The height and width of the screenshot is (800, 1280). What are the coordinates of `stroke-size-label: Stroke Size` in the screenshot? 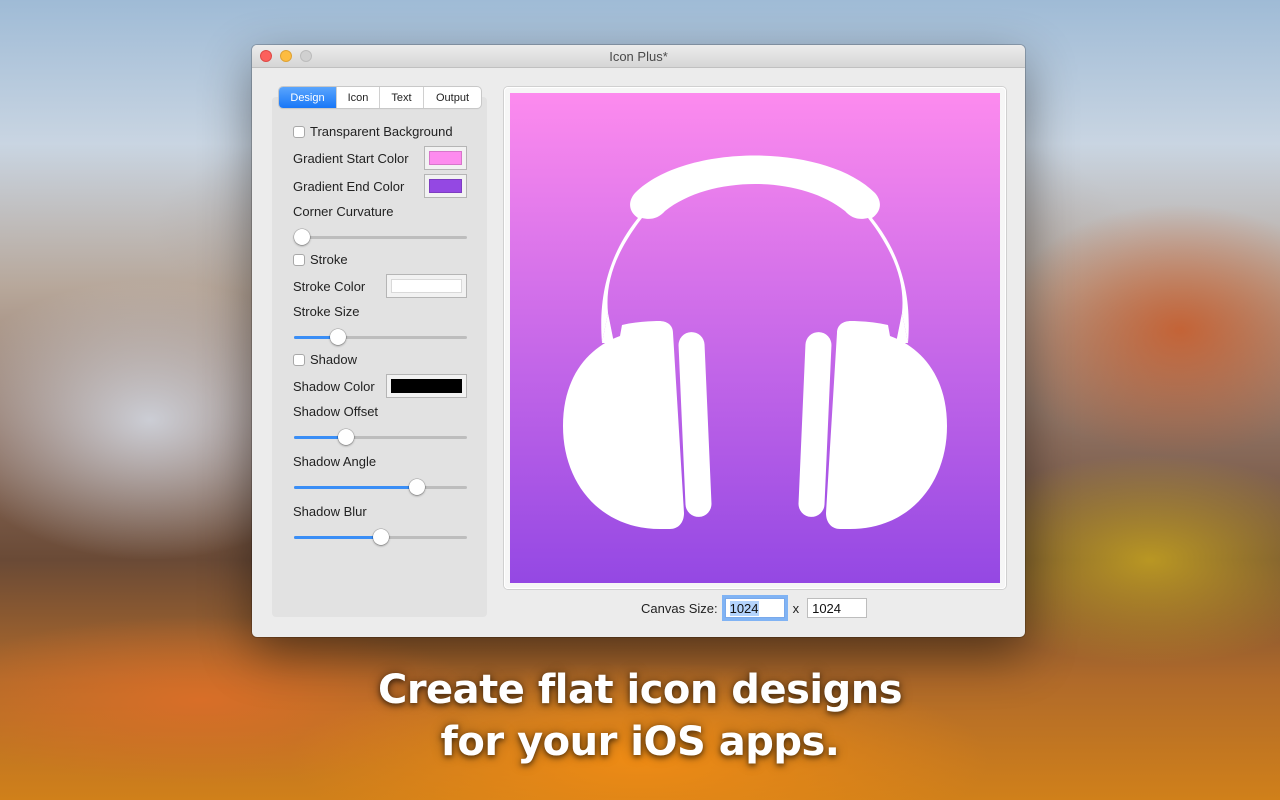 It's located at (326, 311).